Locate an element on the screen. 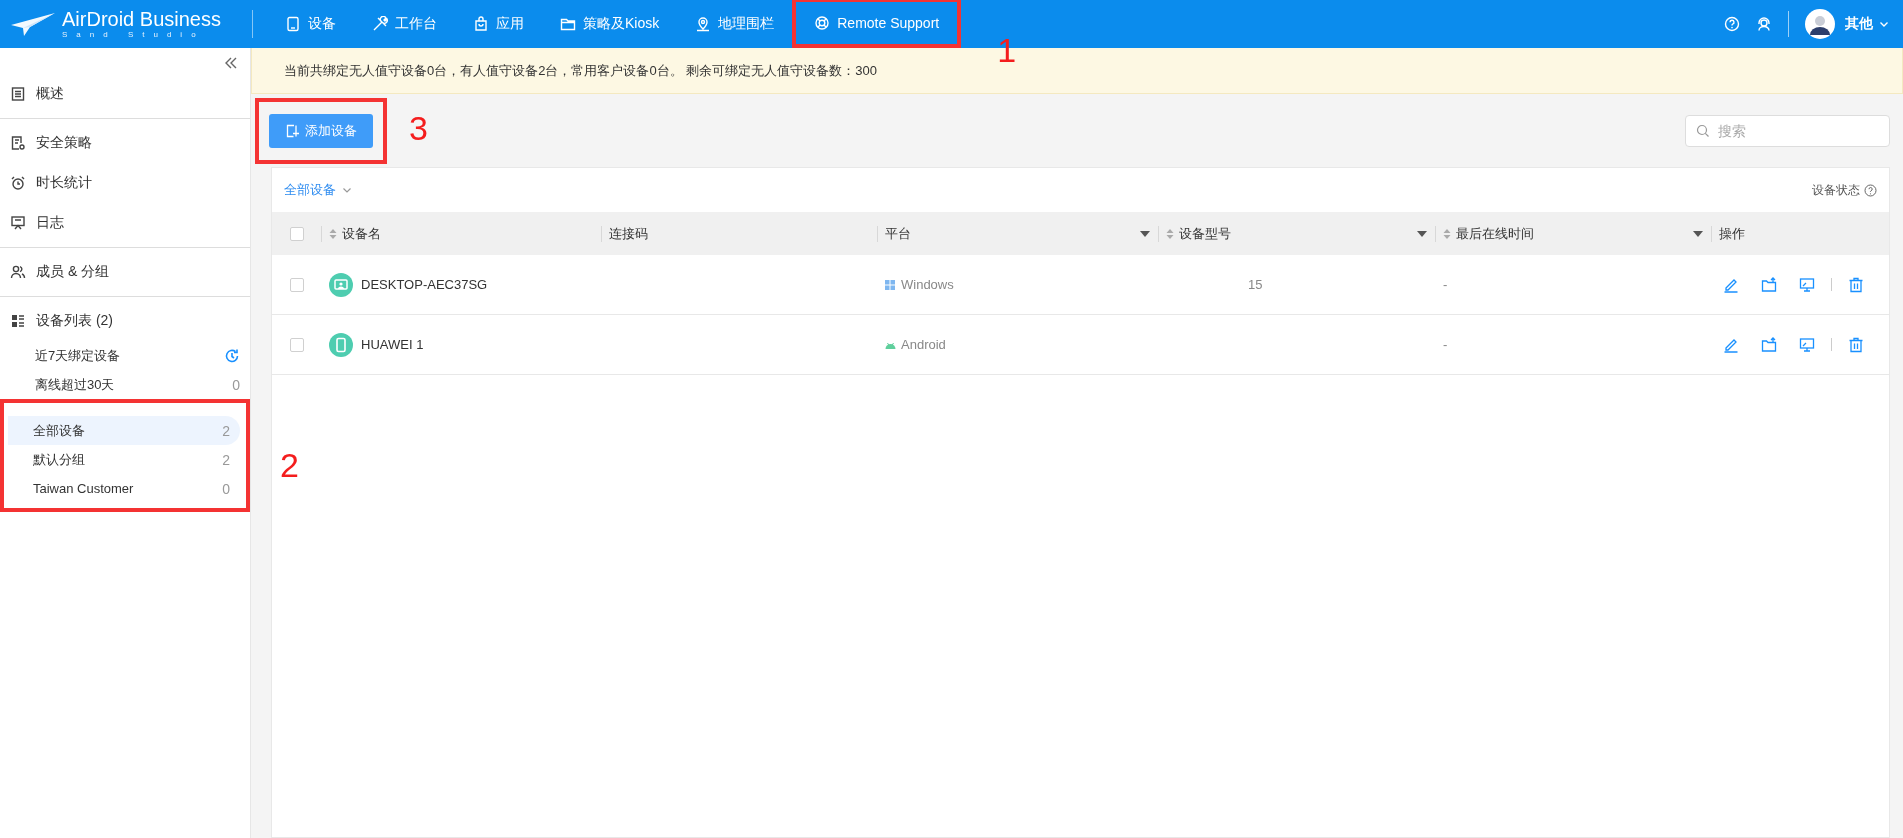 Image resolution: width=1903 pixels, height=838 pixels. collapse-icon is located at coordinates (231, 63).